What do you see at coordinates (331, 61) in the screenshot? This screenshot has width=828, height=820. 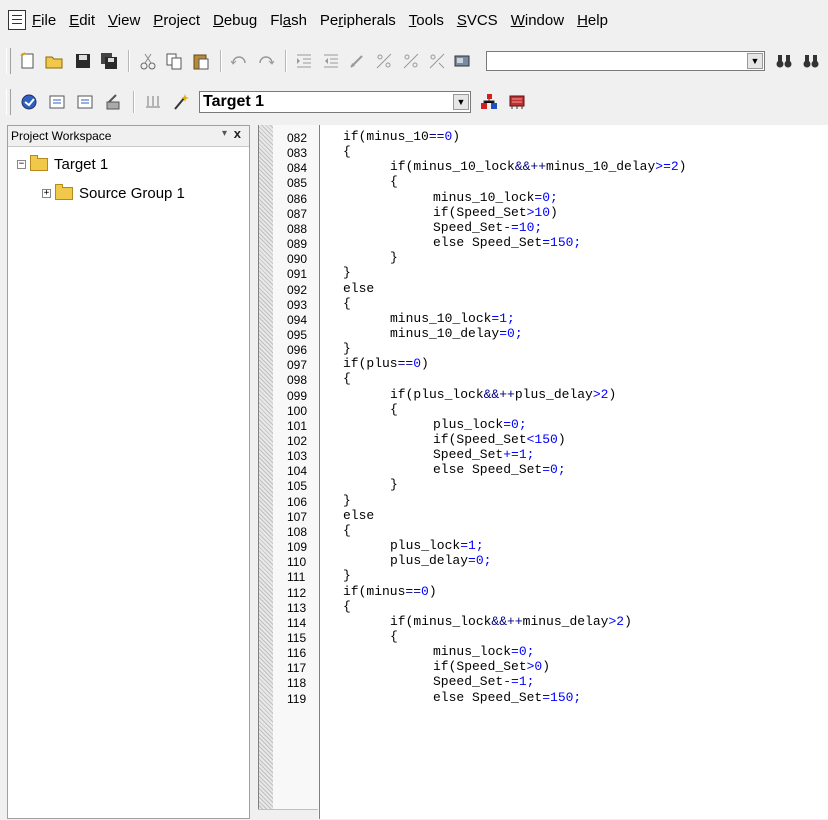 I see `unindent-icon` at bounding box center [331, 61].